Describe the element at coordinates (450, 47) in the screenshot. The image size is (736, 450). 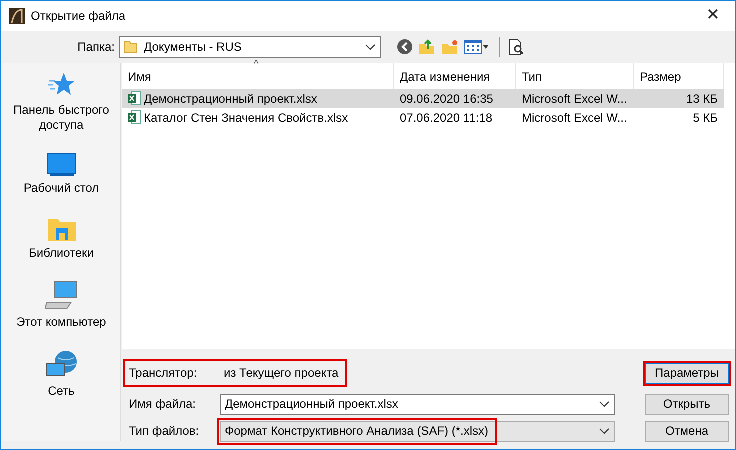
I see `new-folder-icon` at that location.